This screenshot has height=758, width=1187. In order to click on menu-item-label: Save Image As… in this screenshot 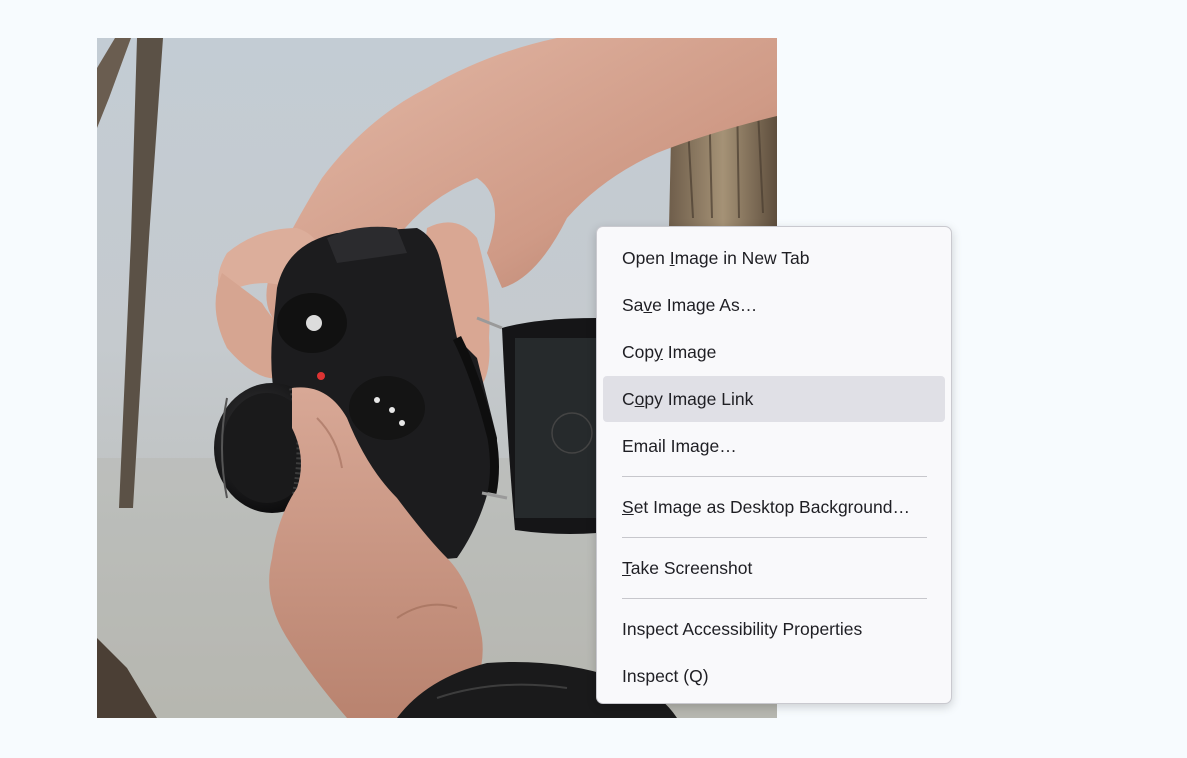, I will do `click(690, 305)`.